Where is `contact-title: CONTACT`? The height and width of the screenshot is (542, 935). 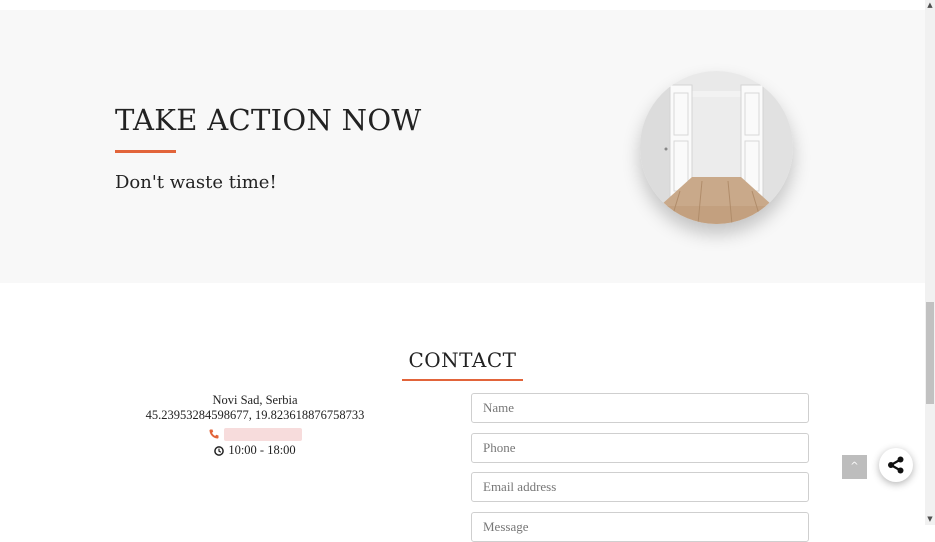
contact-title: CONTACT is located at coordinates (462, 360).